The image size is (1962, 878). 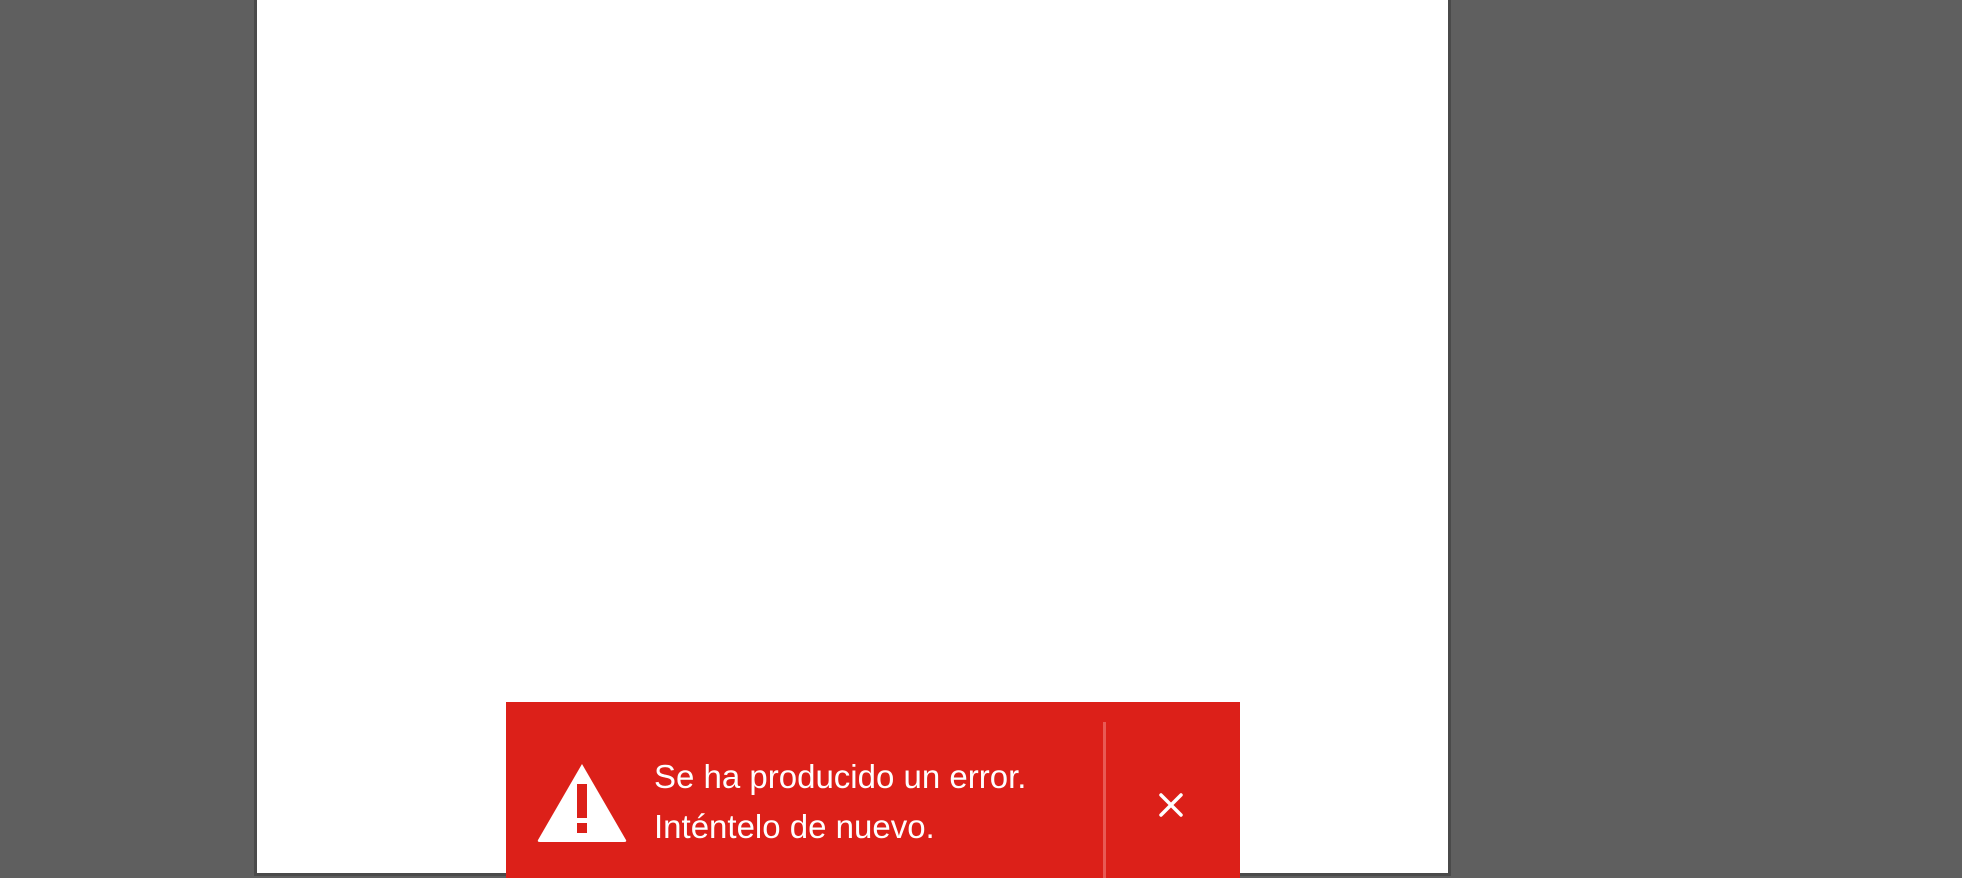 What do you see at coordinates (840, 776) in the screenshot?
I see `error-message-line-1: Se ha producido un error.` at bounding box center [840, 776].